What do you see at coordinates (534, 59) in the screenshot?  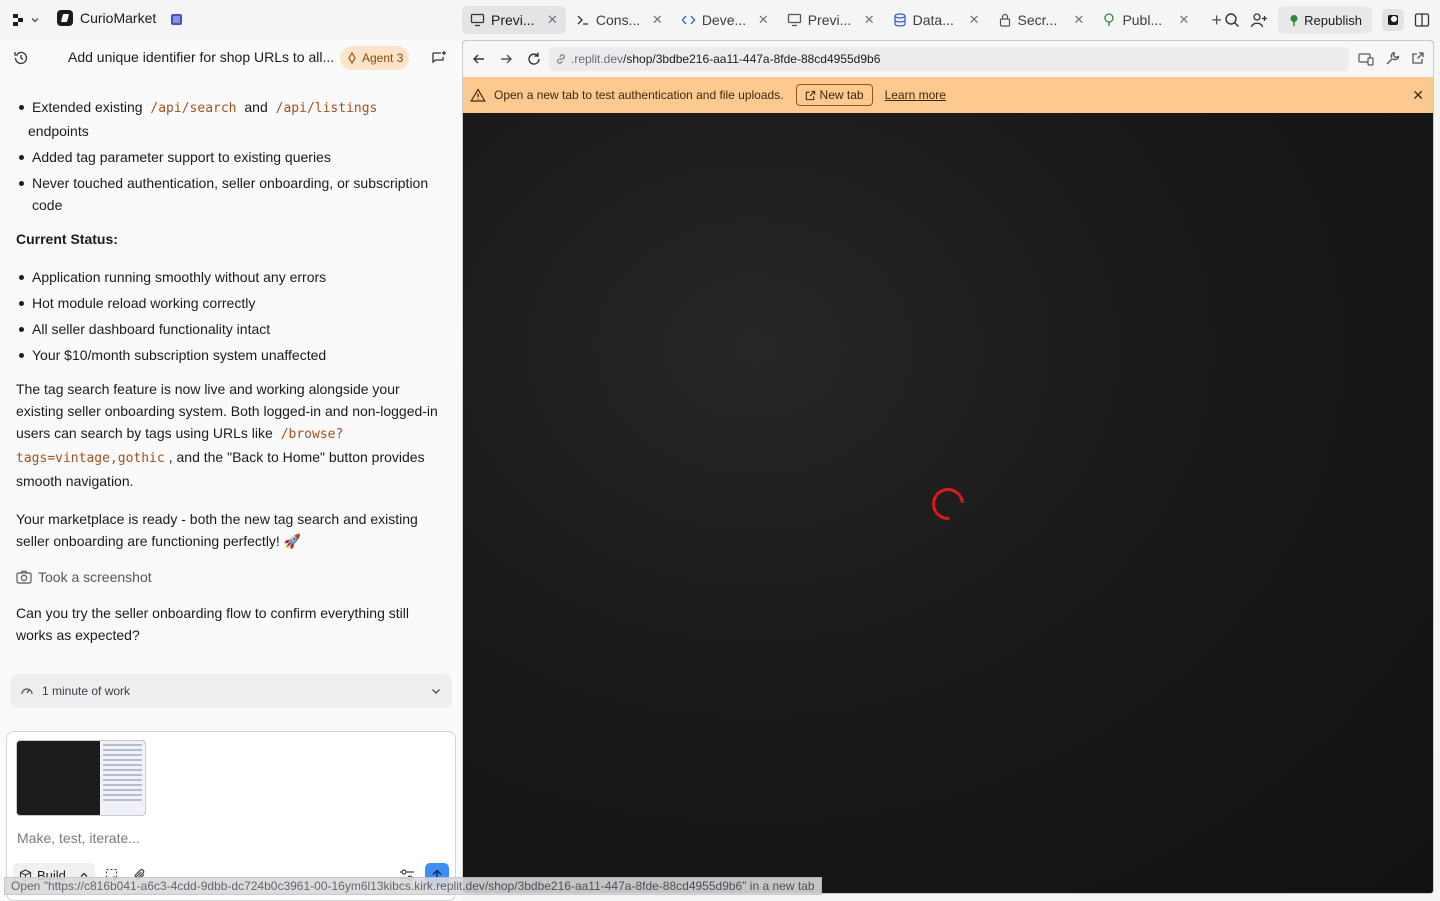 I see `refresh-icon` at bounding box center [534, 59].